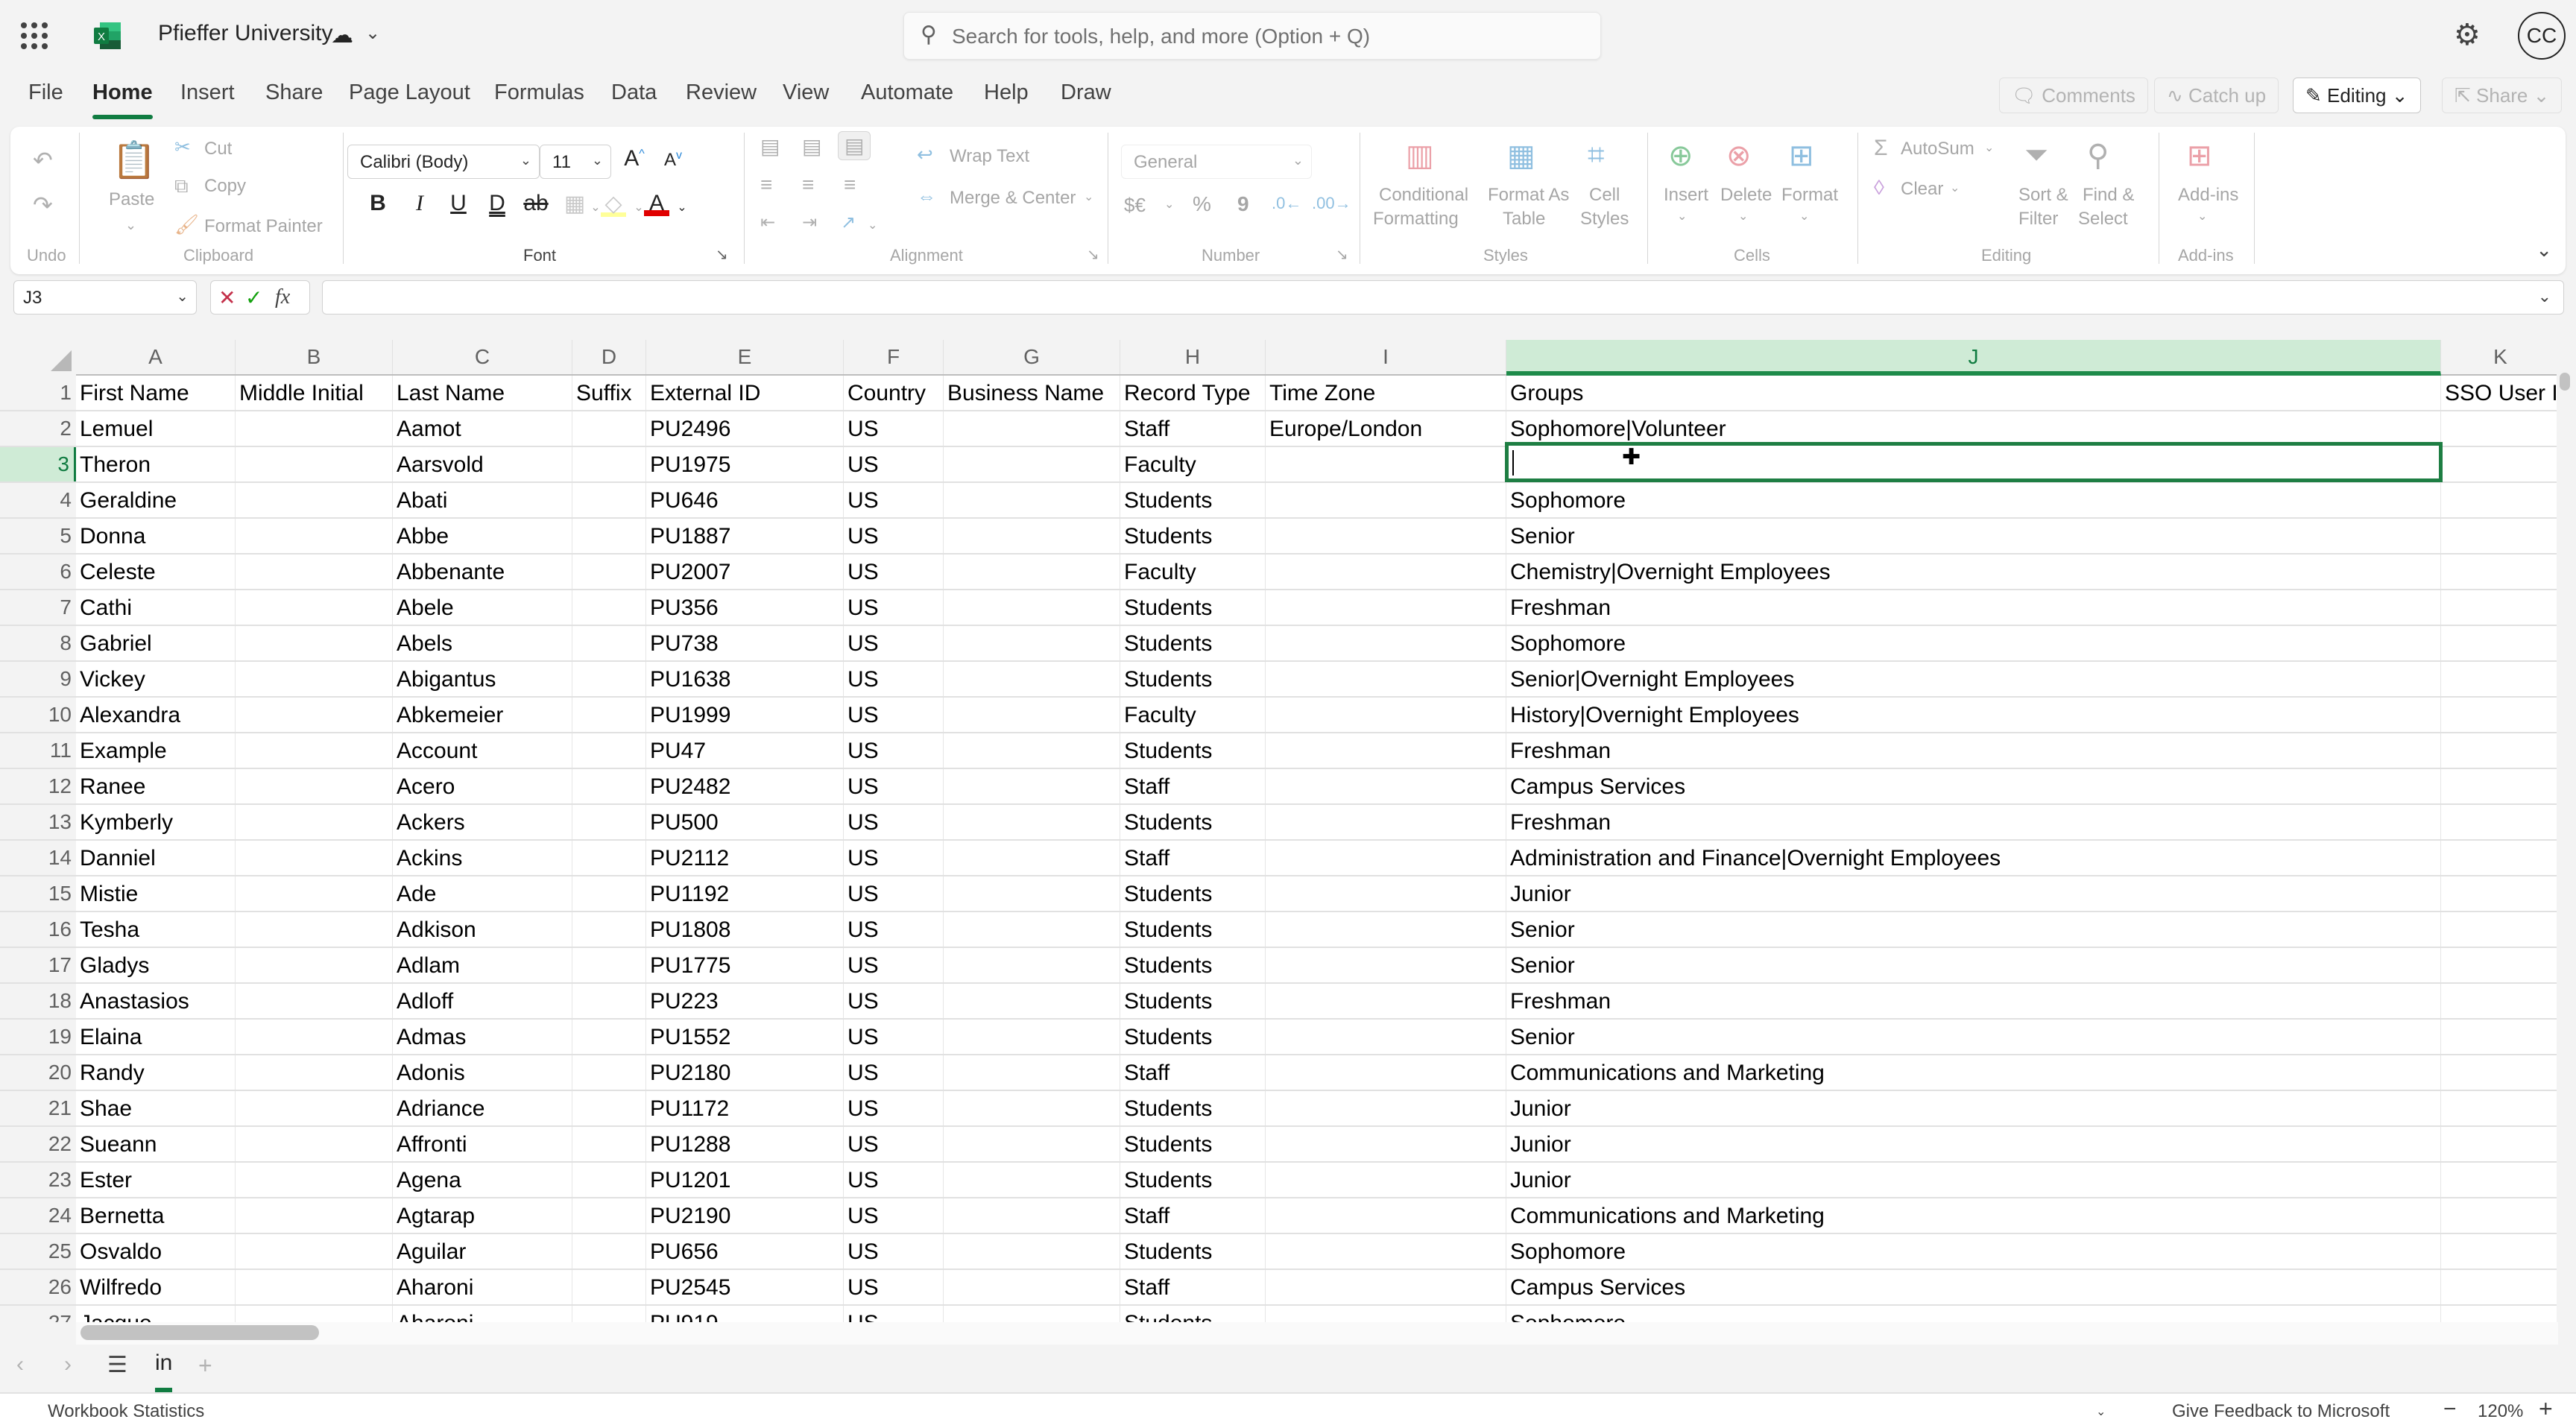 The image size is (2576, 1428). I want to click on cell-I15, so click(1386, 893).